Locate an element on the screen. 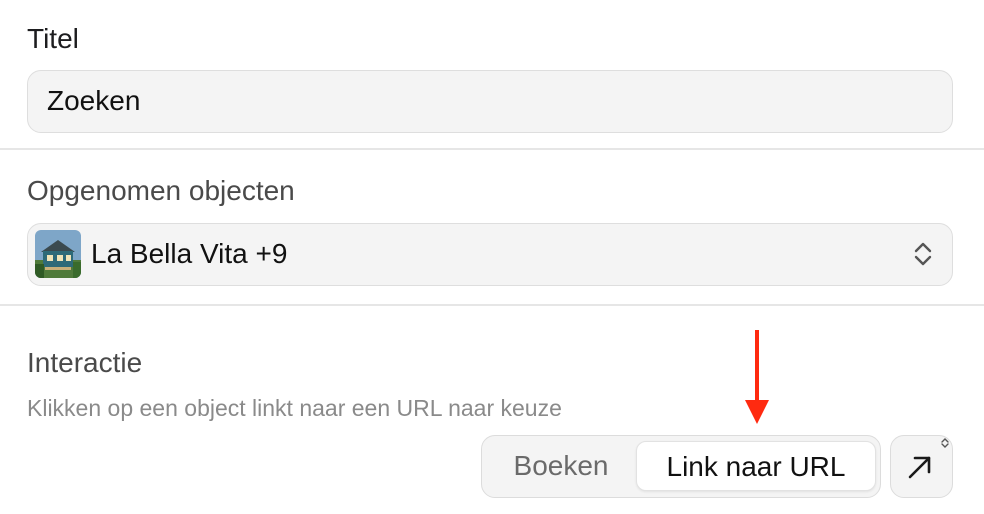  arrow-up-right-icon is located at coordinates (920, 467).